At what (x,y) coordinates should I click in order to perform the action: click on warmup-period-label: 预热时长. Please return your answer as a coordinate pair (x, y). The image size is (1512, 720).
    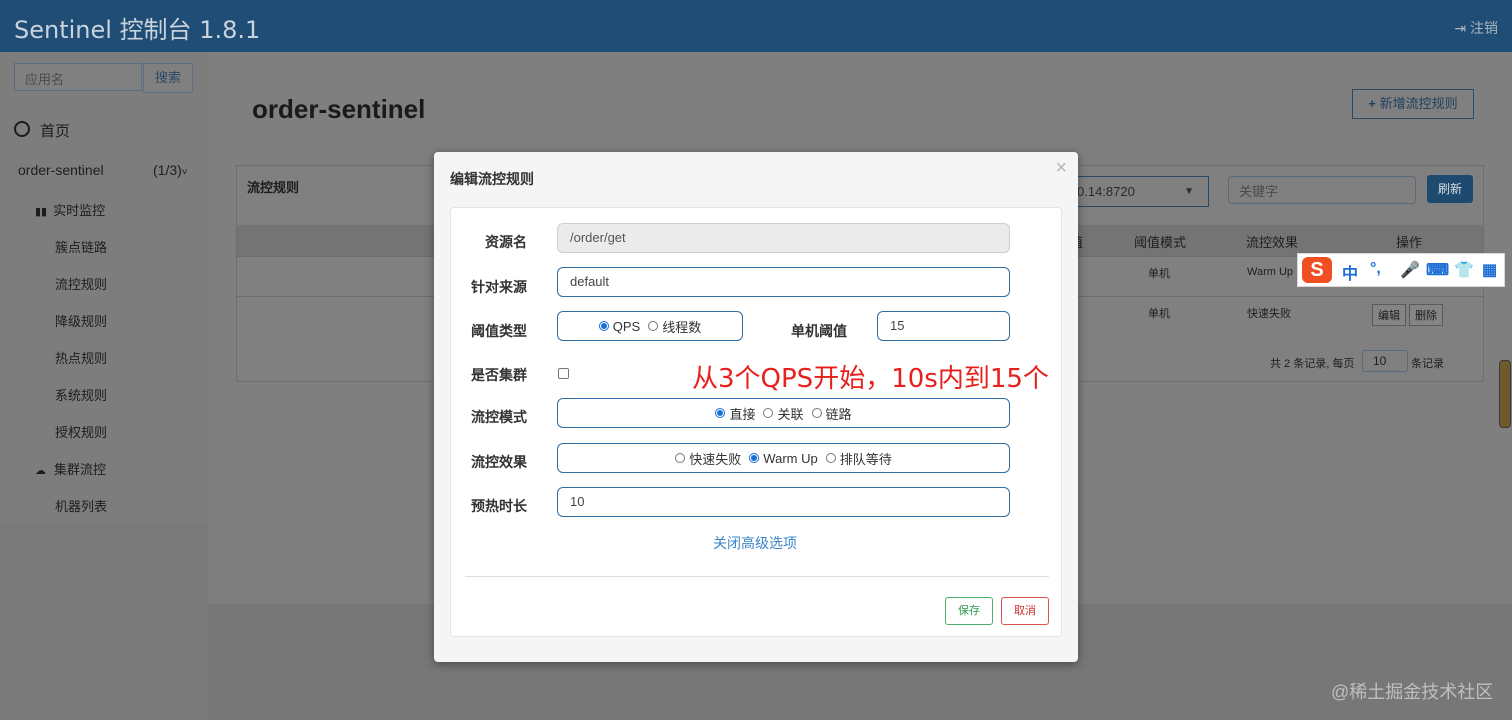
    Looking at the image, I should click on (499, 506).